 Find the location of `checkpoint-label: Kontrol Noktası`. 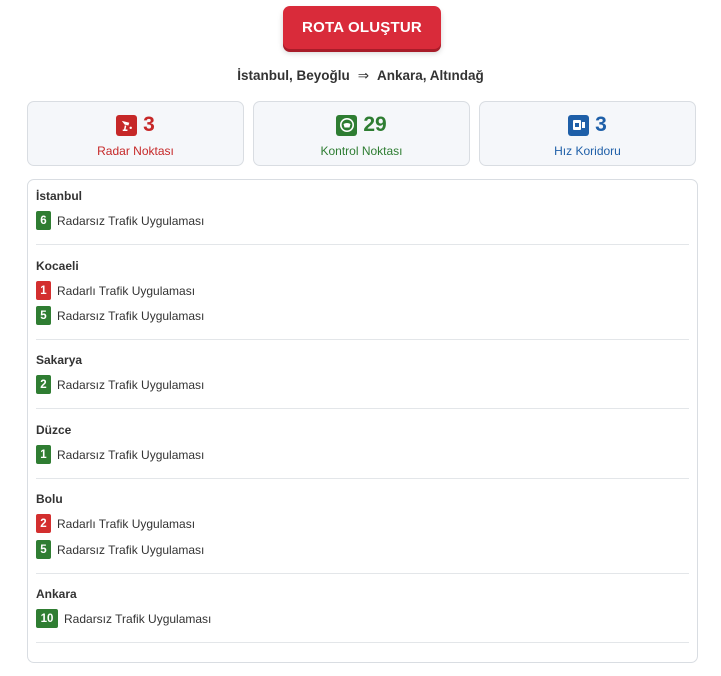

checkpoint-label: Kontrol Noktası is located at coordinates (361, 151).